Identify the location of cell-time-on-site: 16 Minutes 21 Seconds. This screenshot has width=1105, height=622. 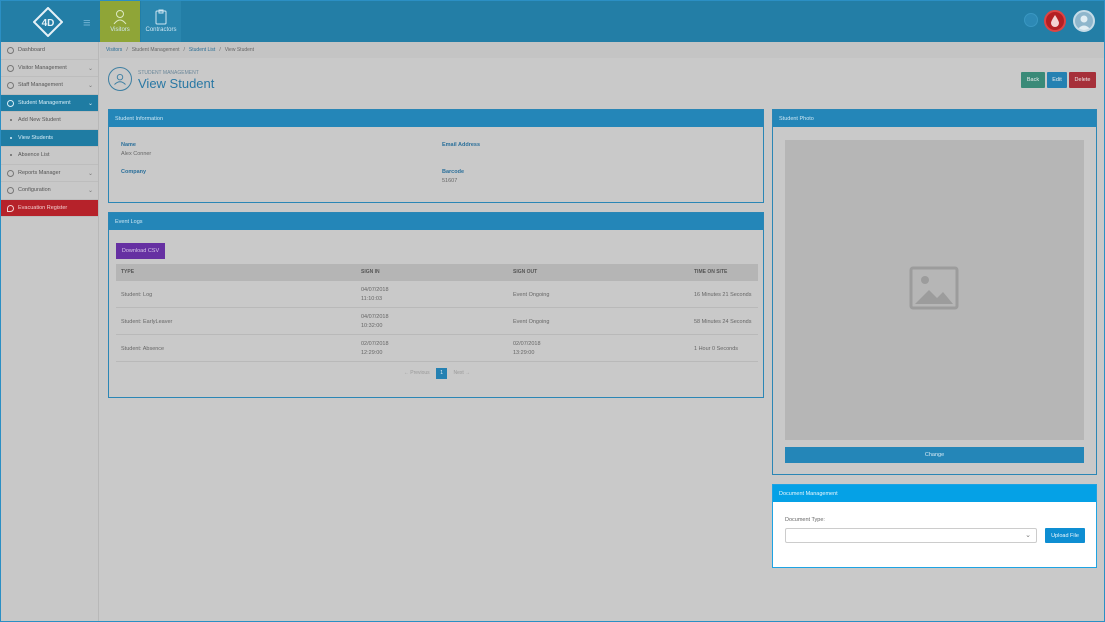
(723, 295).